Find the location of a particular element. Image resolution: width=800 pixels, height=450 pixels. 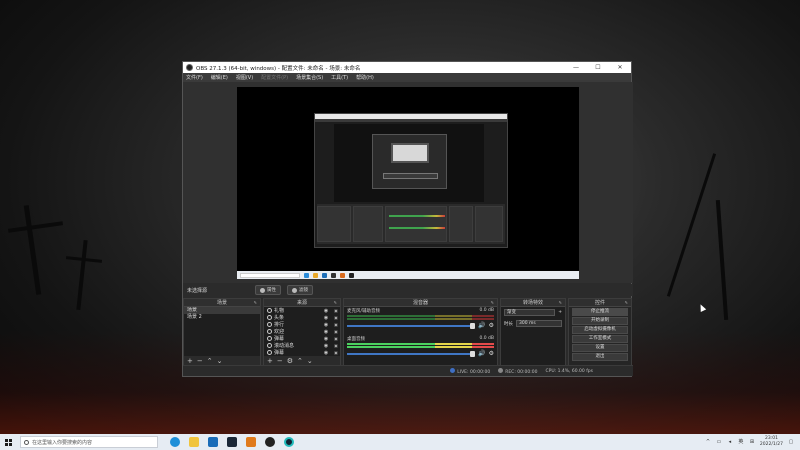

start-button is located at coordinates (8, 442).